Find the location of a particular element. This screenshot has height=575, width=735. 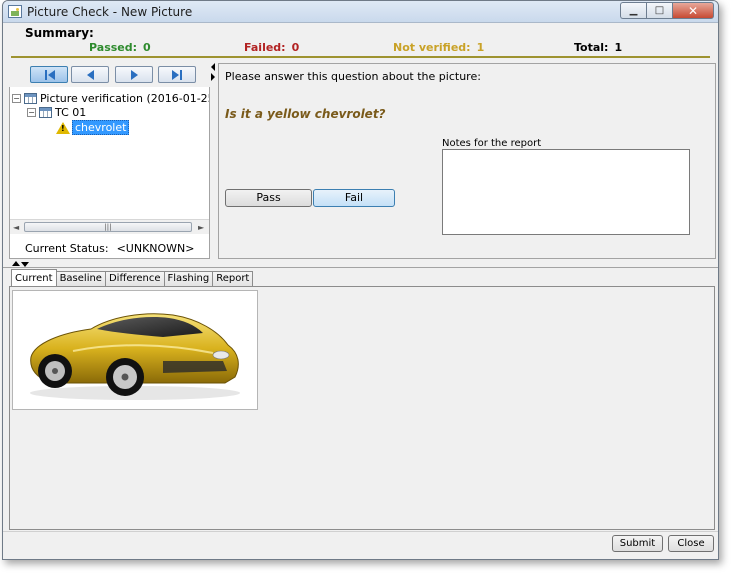

question-text: Is it a yellow chevrolet? is located at coordinates (305, 114).